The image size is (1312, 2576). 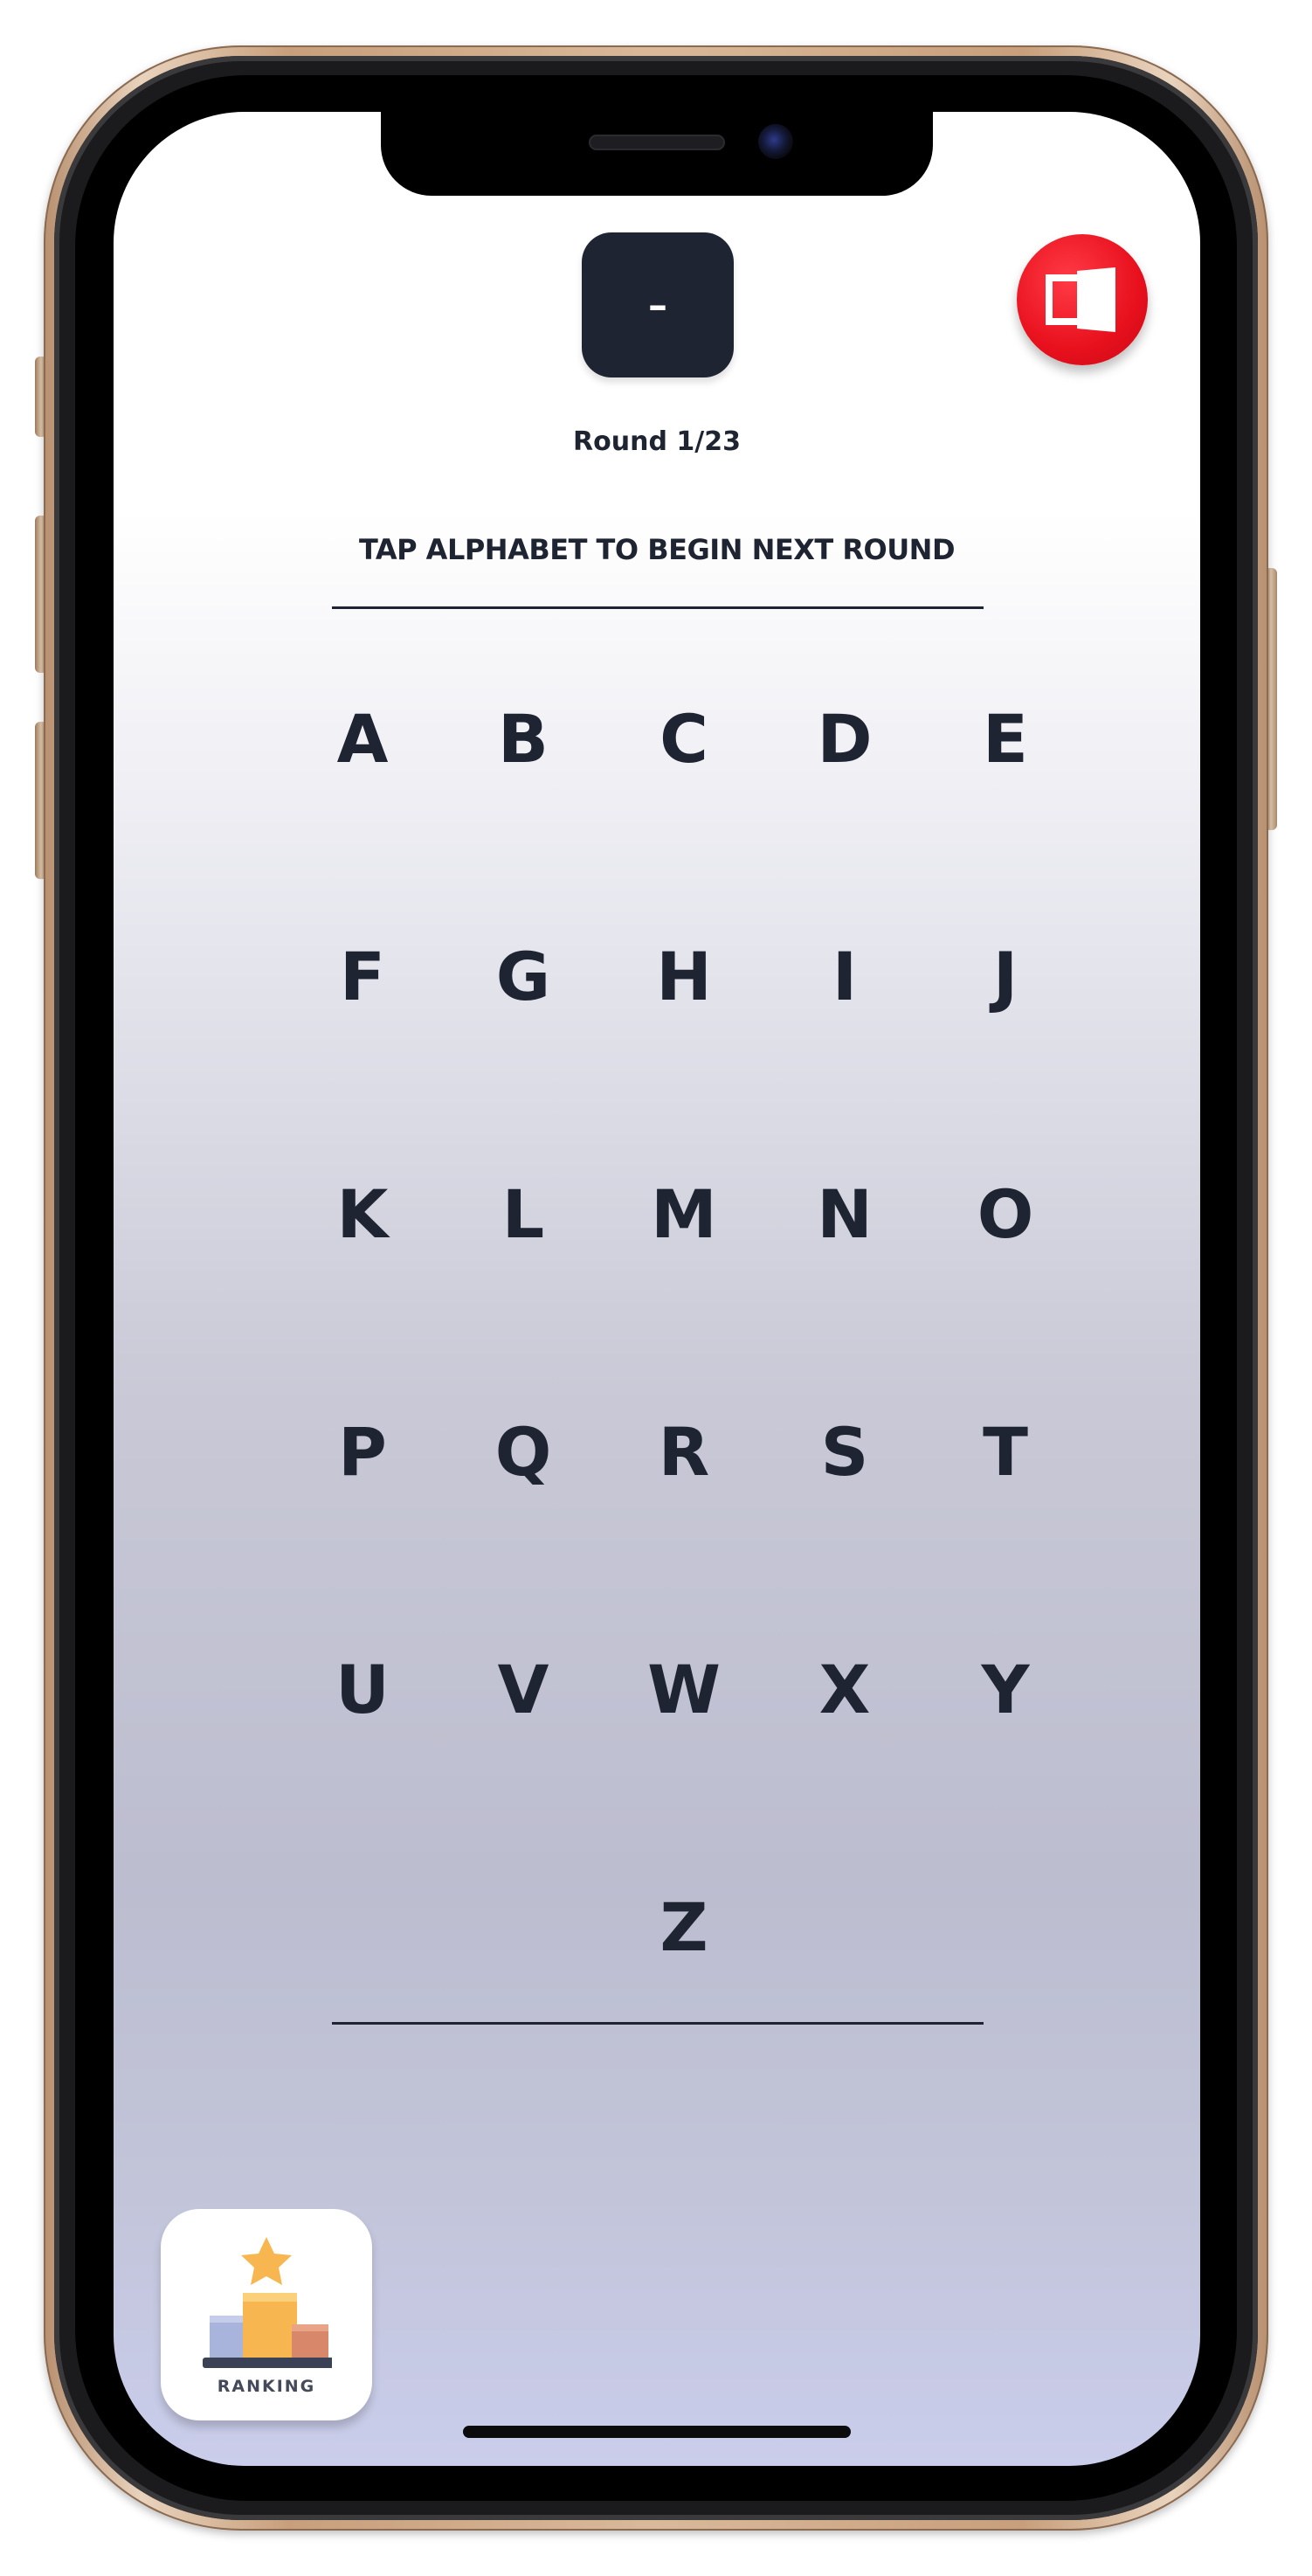 What do you see at coordinates (684, 1689) in the screenshot?
I see `letter-w-button: W` at bounding box center [684, 1689].